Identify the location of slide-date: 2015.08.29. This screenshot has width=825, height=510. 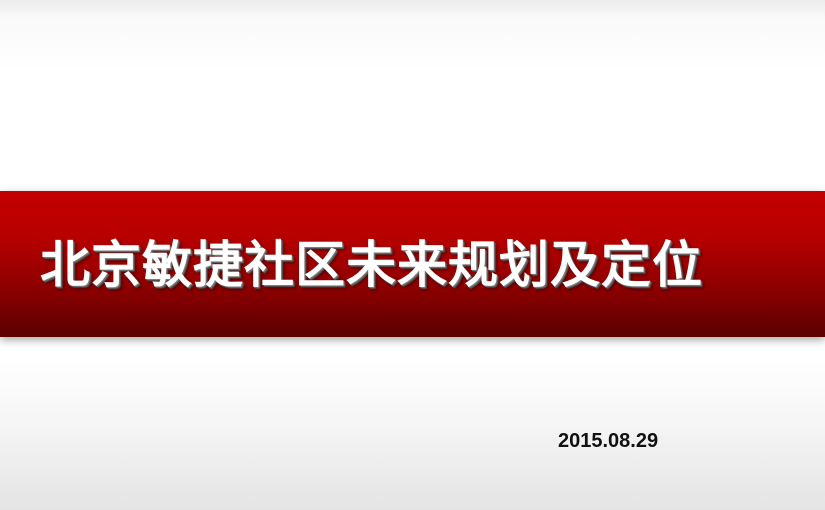
(608, 441).